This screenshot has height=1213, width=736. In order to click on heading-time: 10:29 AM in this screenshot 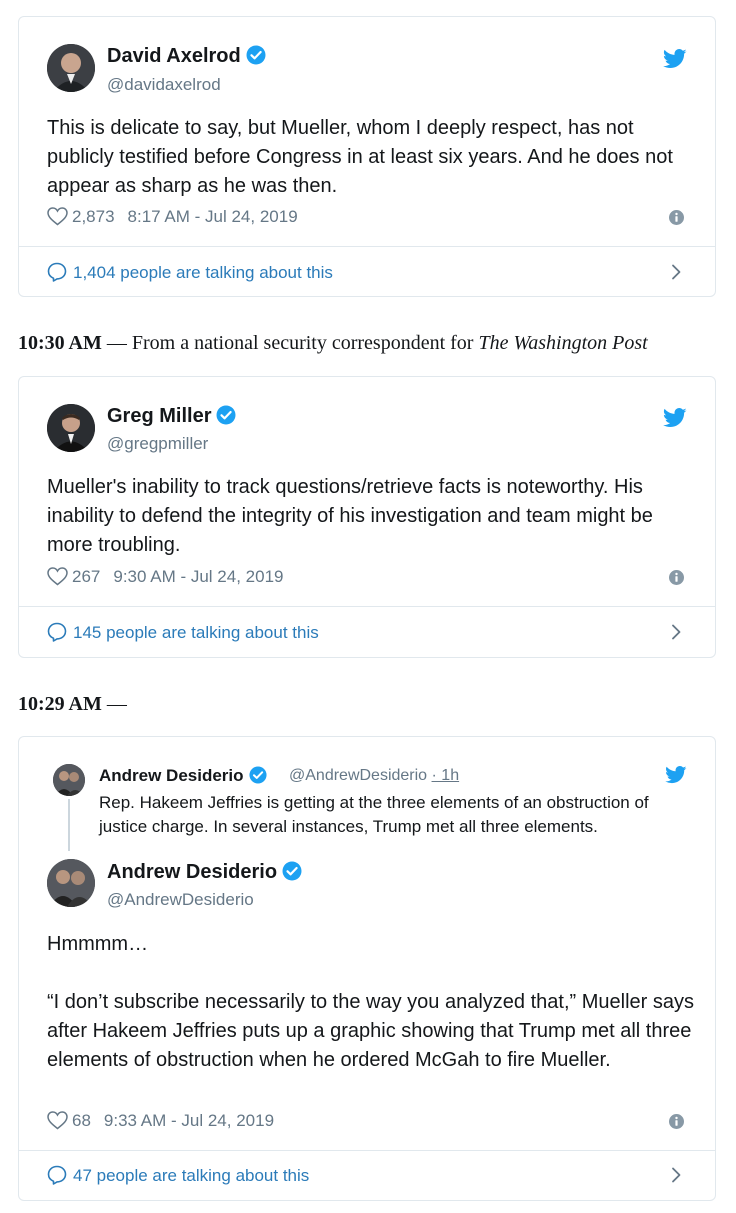, I will do `click(60, 704)`.